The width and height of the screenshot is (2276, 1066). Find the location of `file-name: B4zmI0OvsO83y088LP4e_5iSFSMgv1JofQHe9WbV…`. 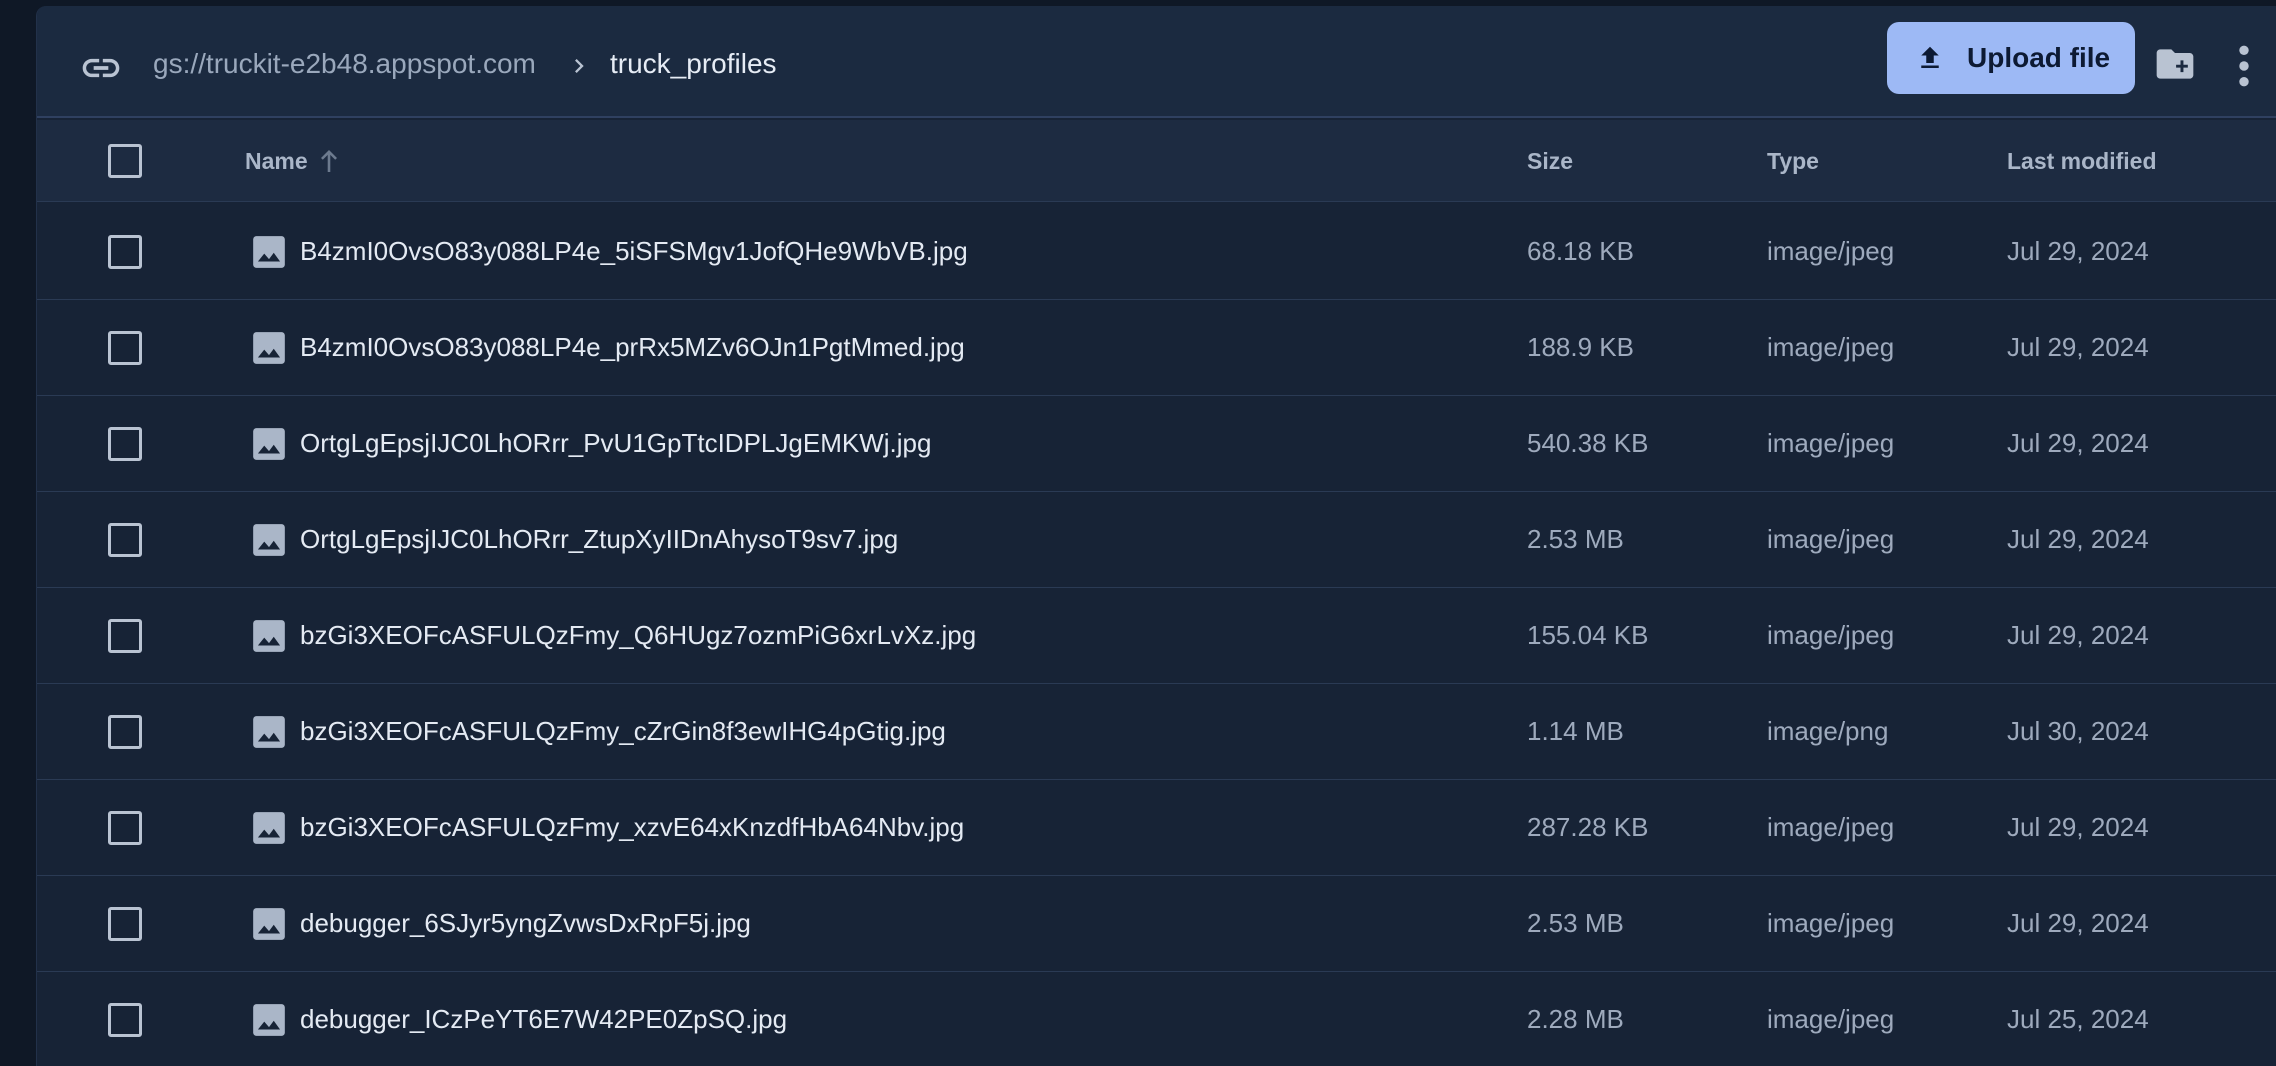

file-name: B4zmI0OvsO83y088LP4e_5iSFSMgv1JofQHe9WbV… is located at coordinates (634, 251).